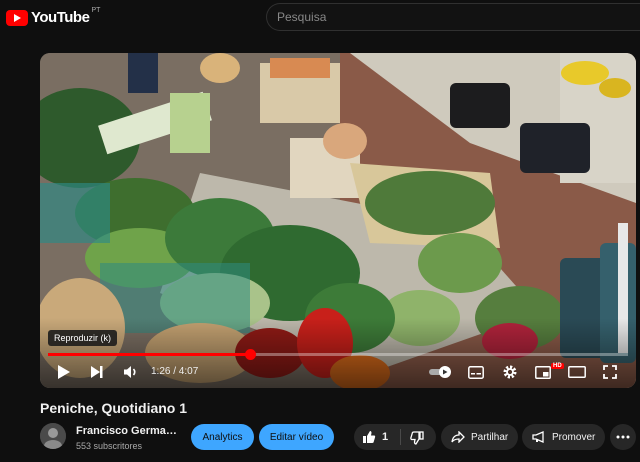 This screenshot has width=640, height=462. What do you see at coordinates (83, 338) in the screenshot?
I see `play-tooltip: Reproduzir (k)` at bounding box center [83, 338].